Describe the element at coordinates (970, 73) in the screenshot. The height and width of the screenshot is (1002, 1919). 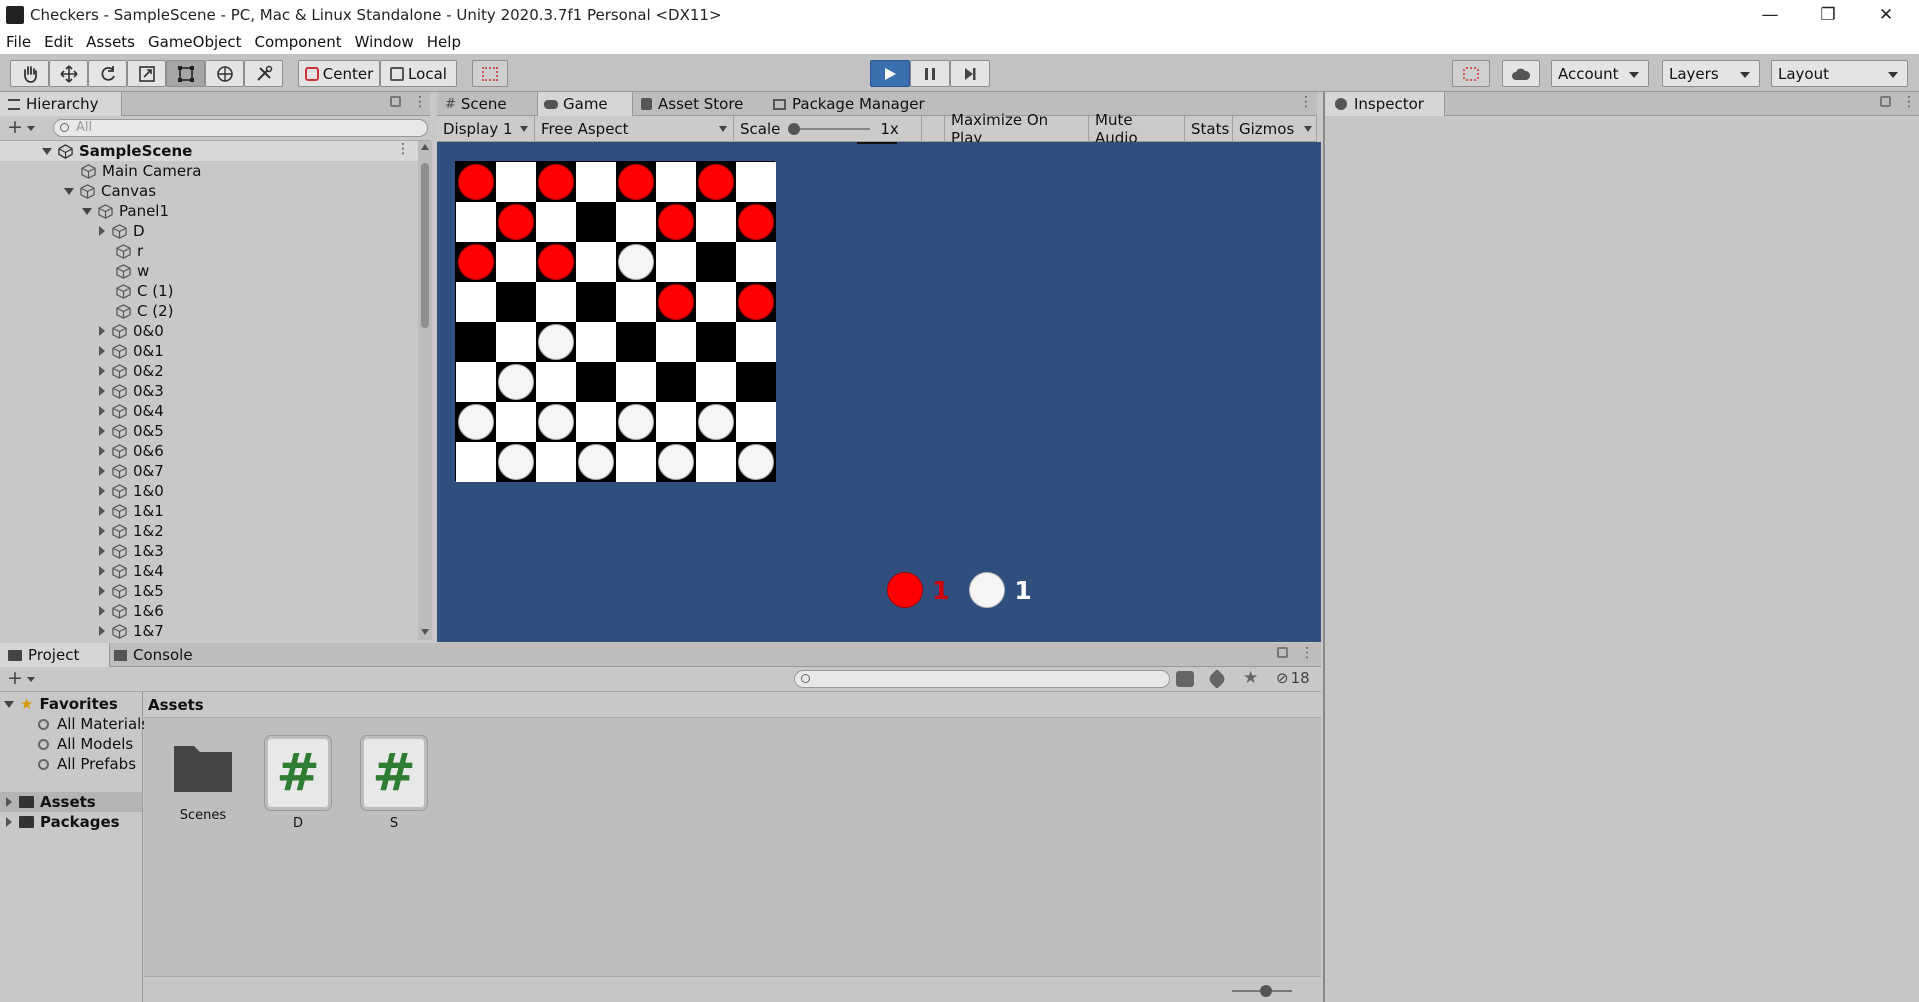
I see `step-button` at that location.